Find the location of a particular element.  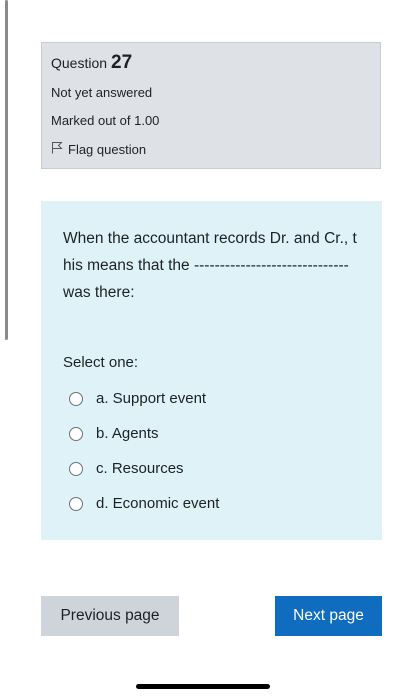

answer-option-b: b. Agents is located at coordinates (214, 433).